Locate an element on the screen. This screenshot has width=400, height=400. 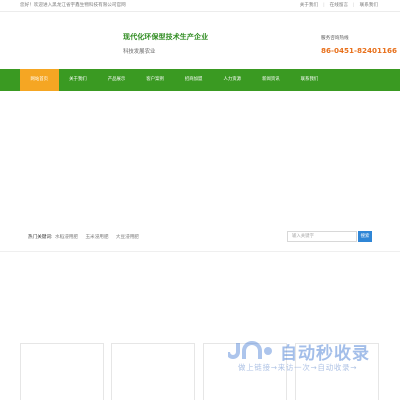
nav-item-hr: 人力资源 is located at coordinates (232, 80).